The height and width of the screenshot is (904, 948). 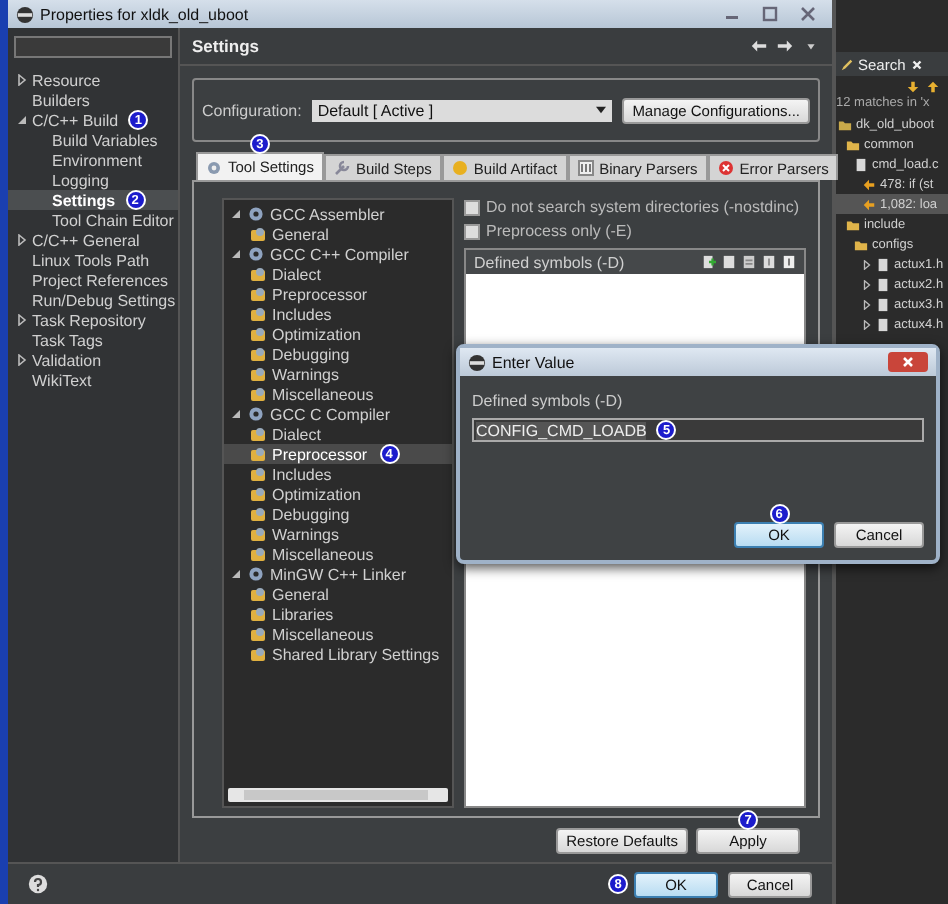 I want to click on dialog-title: Enter Value, so click(x=533, y=362).